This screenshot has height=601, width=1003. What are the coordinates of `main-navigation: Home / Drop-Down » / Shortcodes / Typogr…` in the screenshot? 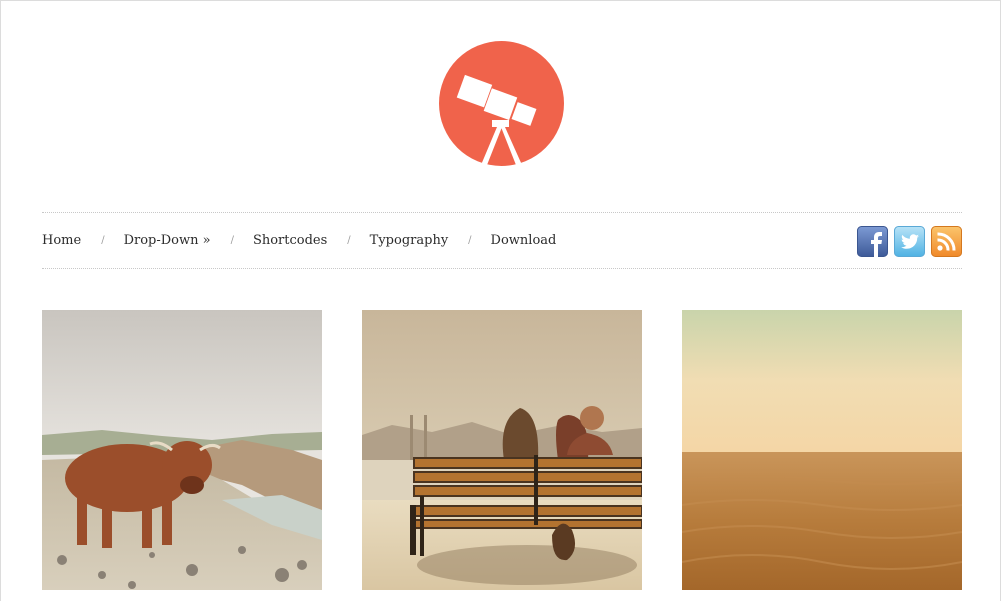 It's located at (502, 240).